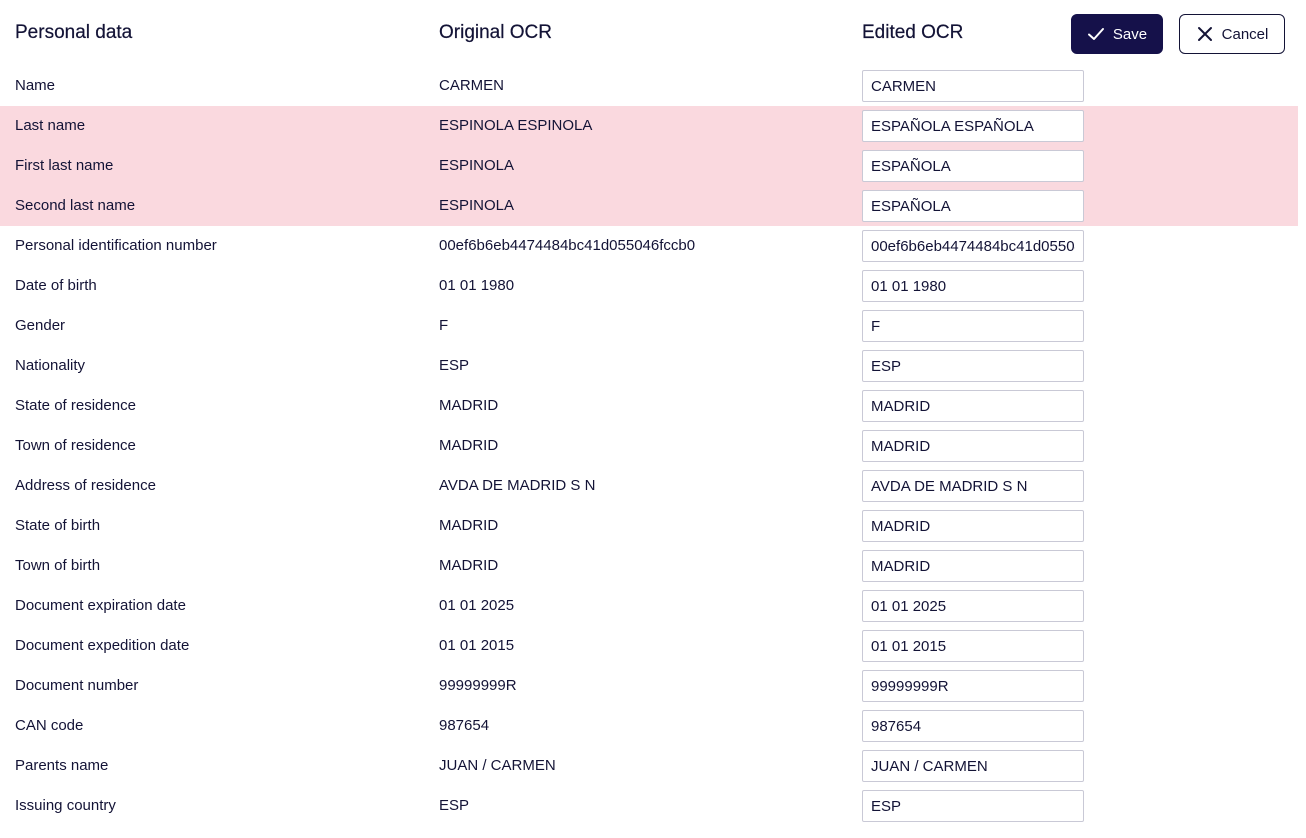  Describe the element at coordinates (472, 85) in the screenshot. I see `original-ocr-value: CARMEN` at that location.